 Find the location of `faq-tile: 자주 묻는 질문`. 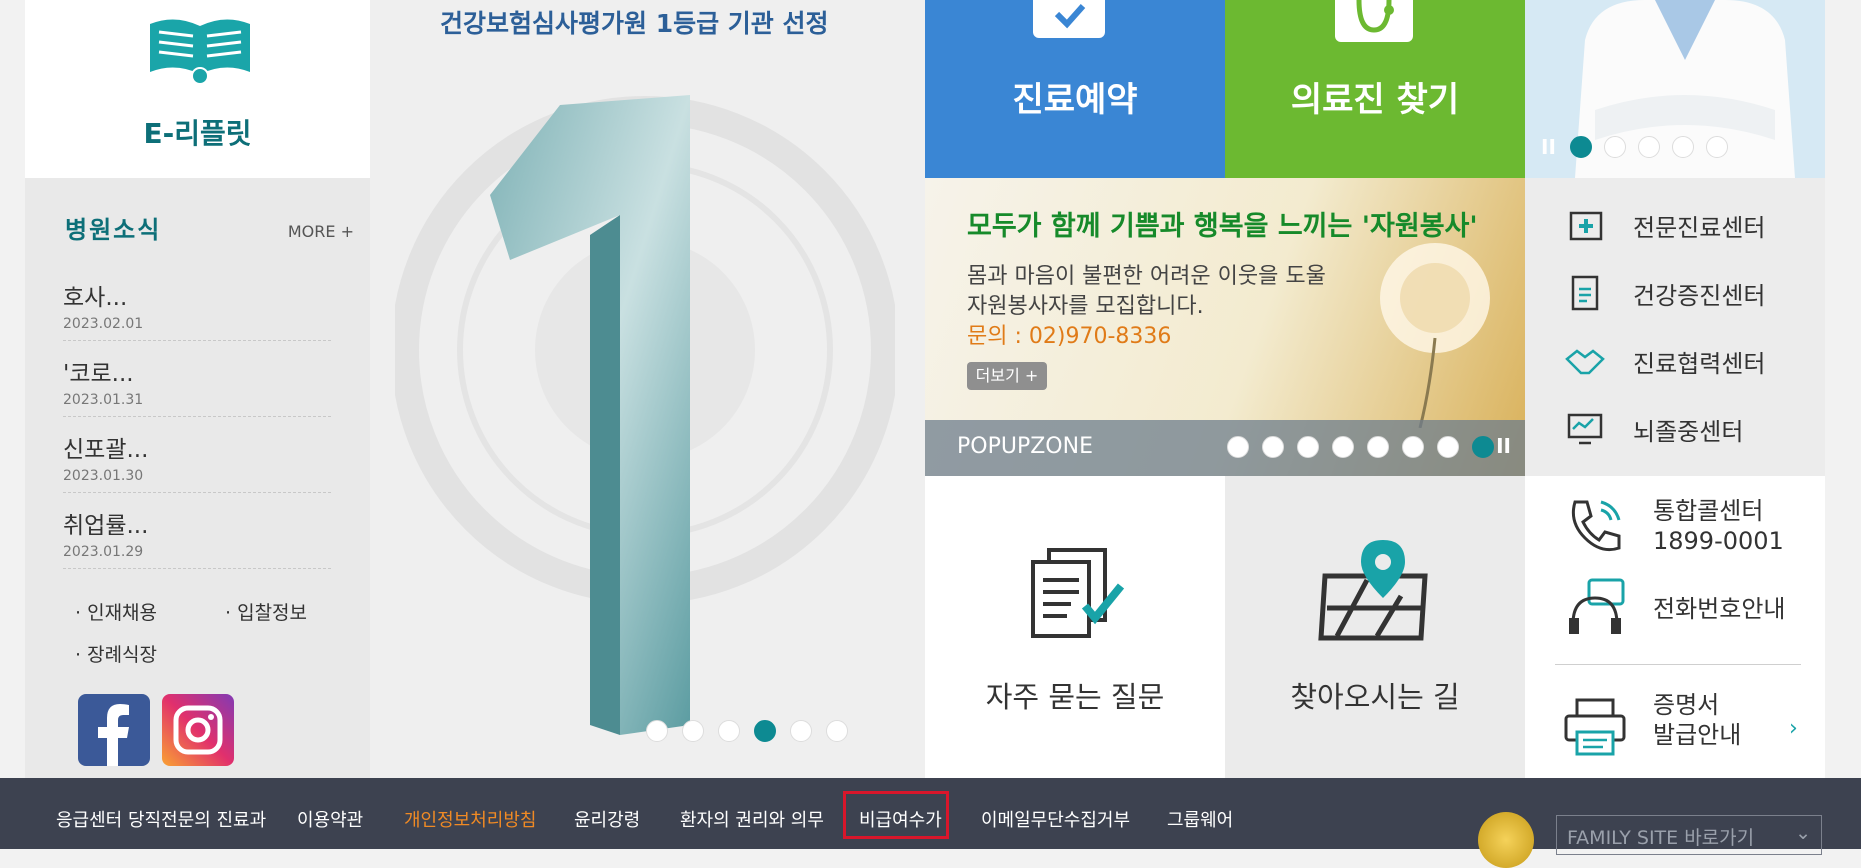

faq-tile: 자주 묻는 질문 is located at coordinates (1075, 627).